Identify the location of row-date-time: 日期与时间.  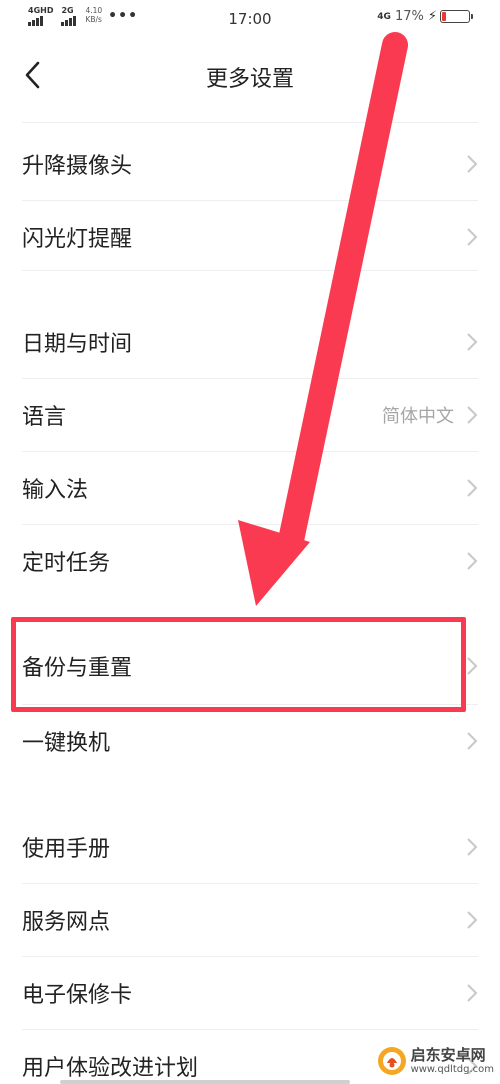
(250, 341).